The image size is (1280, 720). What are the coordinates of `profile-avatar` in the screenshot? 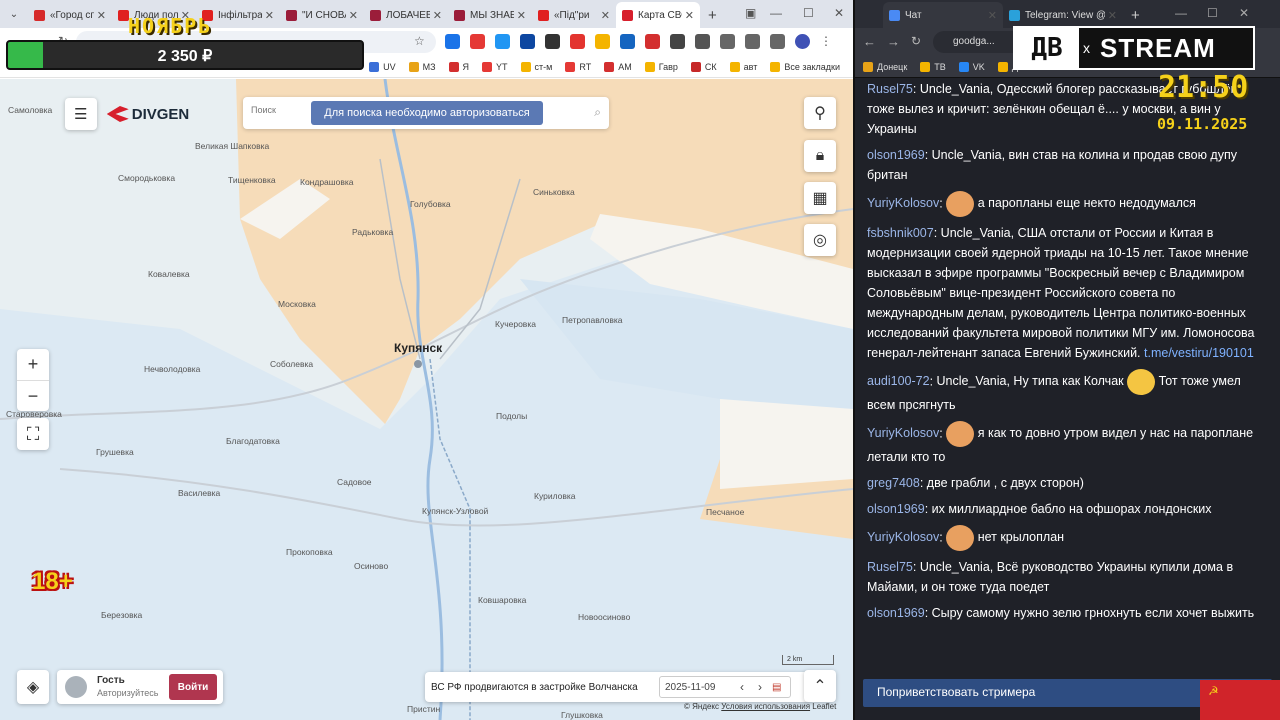 It's located at (802, 41).